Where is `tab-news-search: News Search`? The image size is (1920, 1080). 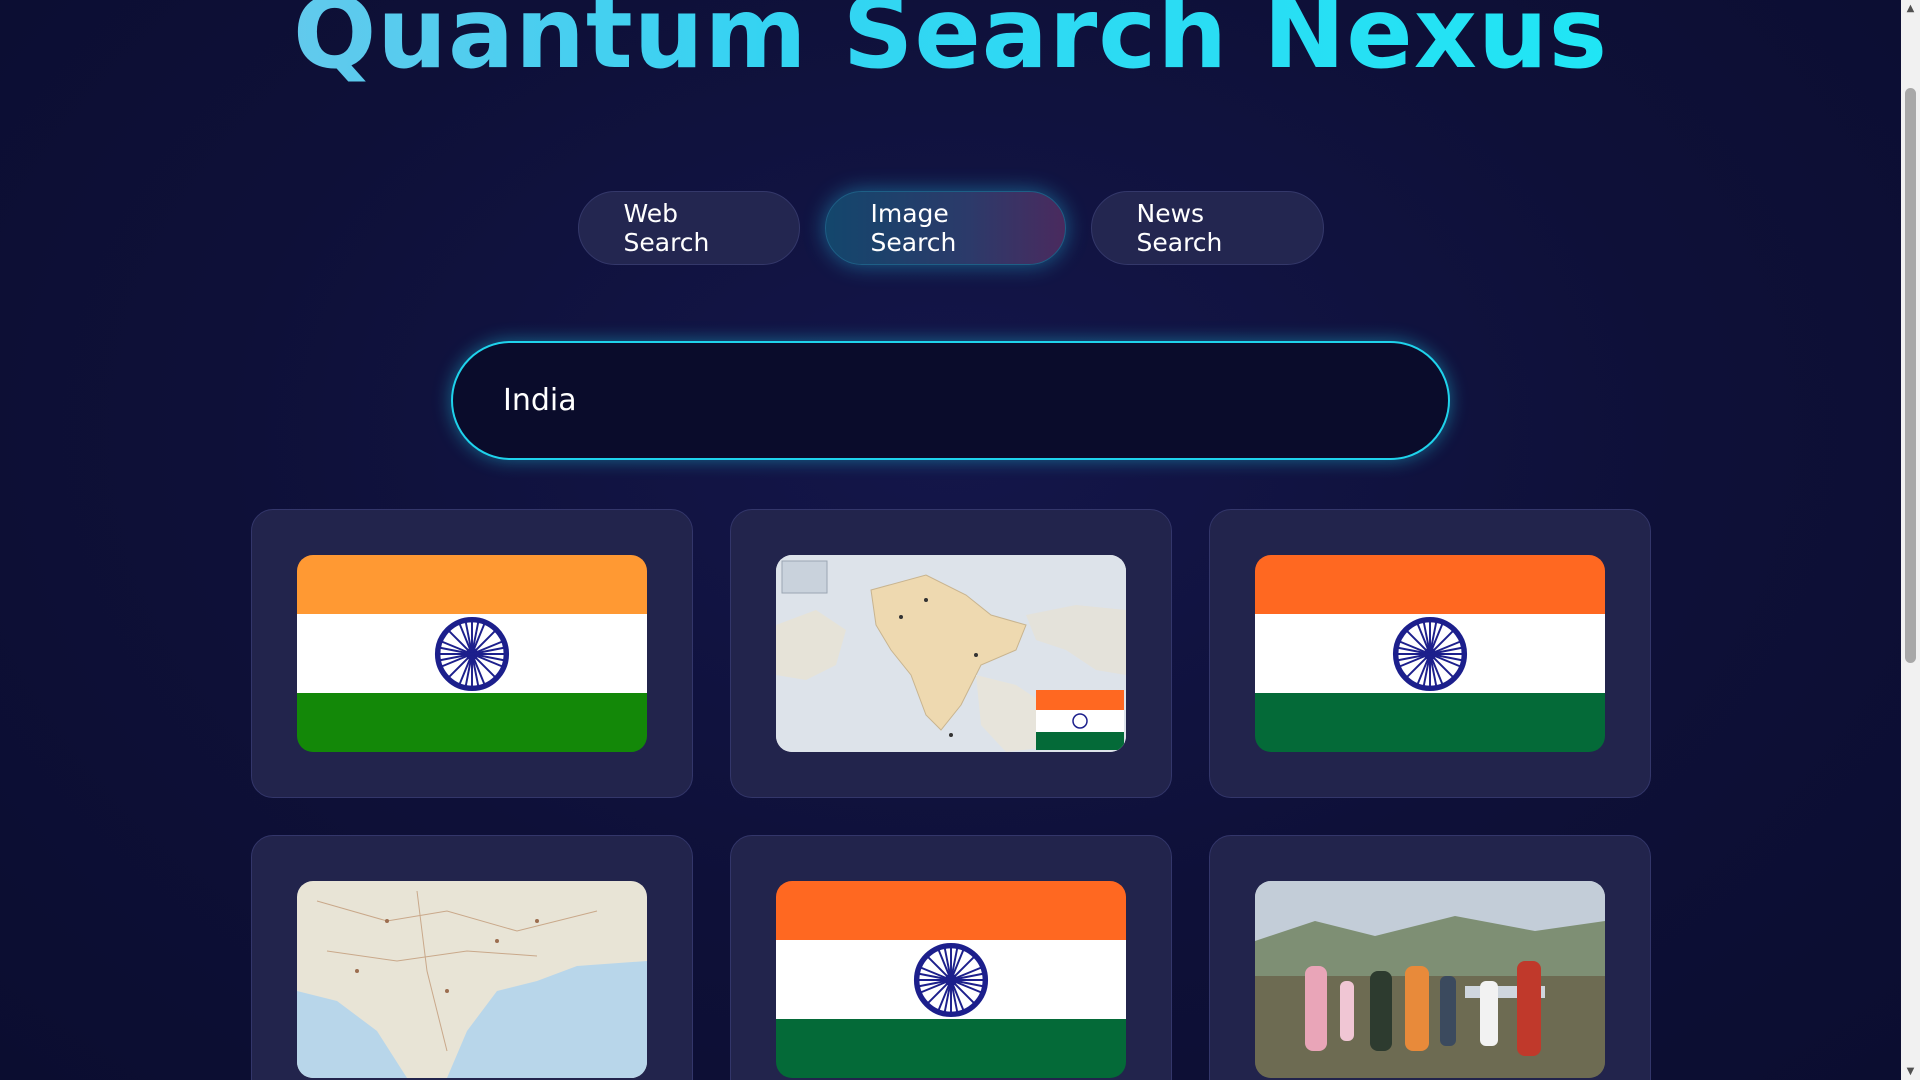
tab-news-search: News Search is located at coordinates (1207, 228).